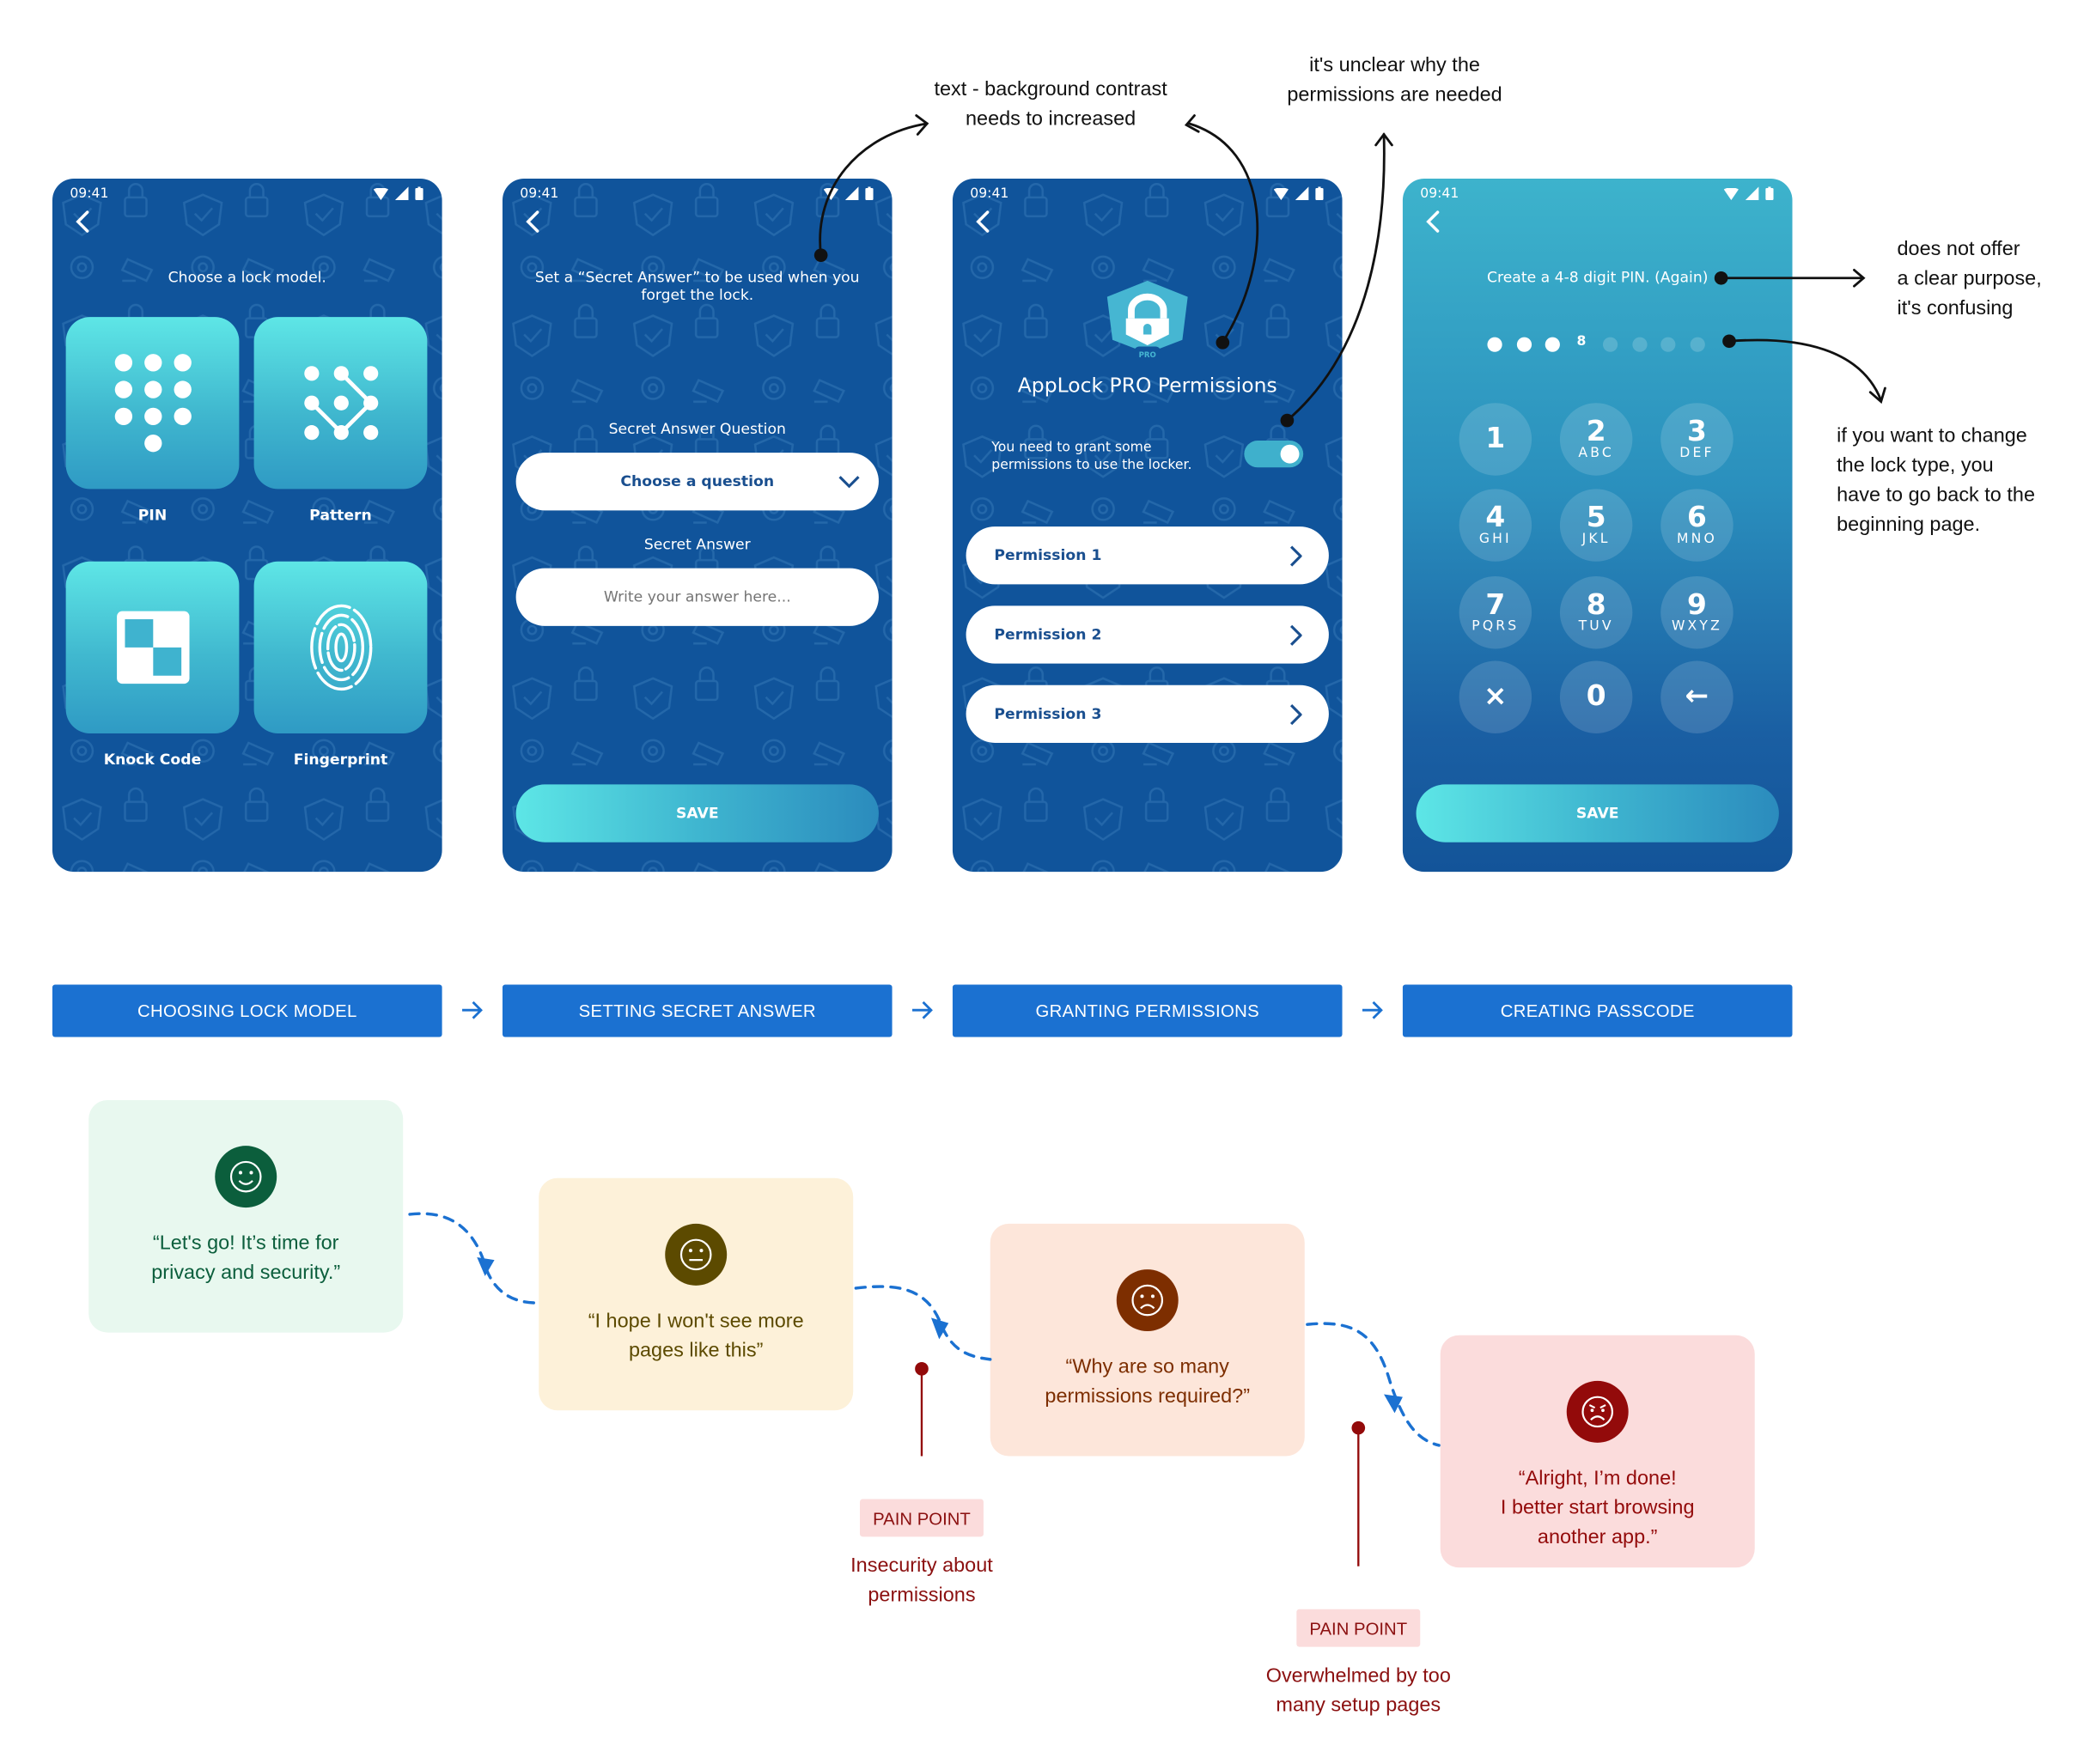 Image resolution: width=2096 pixels, height=1764 pixels. What do you see at coordinates (1958, 249) in the screenshot?
I see `annotation-line: does not offer` at bounding box center [1958, 249].